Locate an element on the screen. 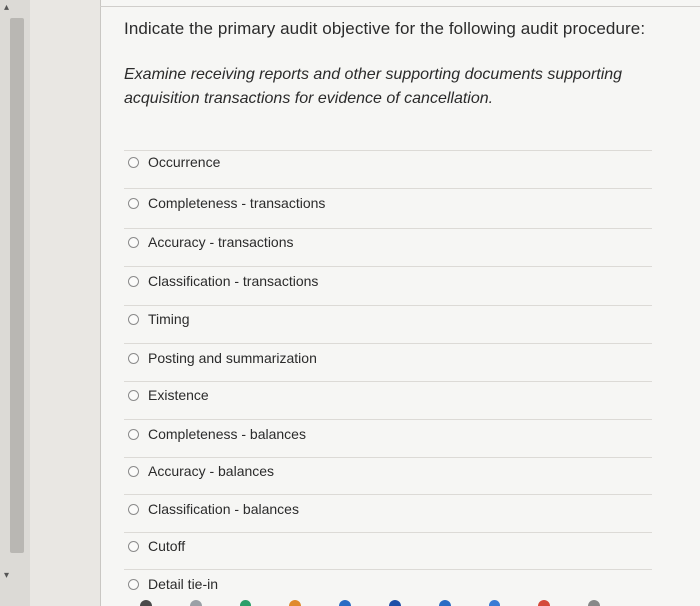 This screenshot has height=606, width=700. option-existence: Existence is located at coordinates (168, 395).